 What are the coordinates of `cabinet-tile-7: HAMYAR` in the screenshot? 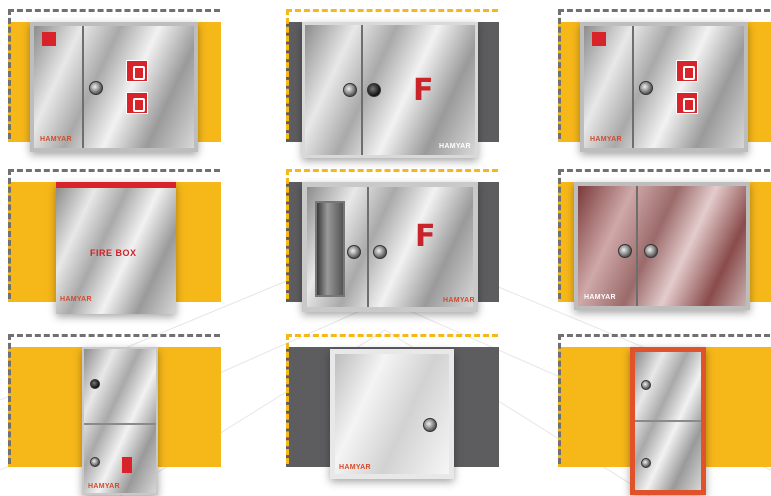 It's located at (120, 410).